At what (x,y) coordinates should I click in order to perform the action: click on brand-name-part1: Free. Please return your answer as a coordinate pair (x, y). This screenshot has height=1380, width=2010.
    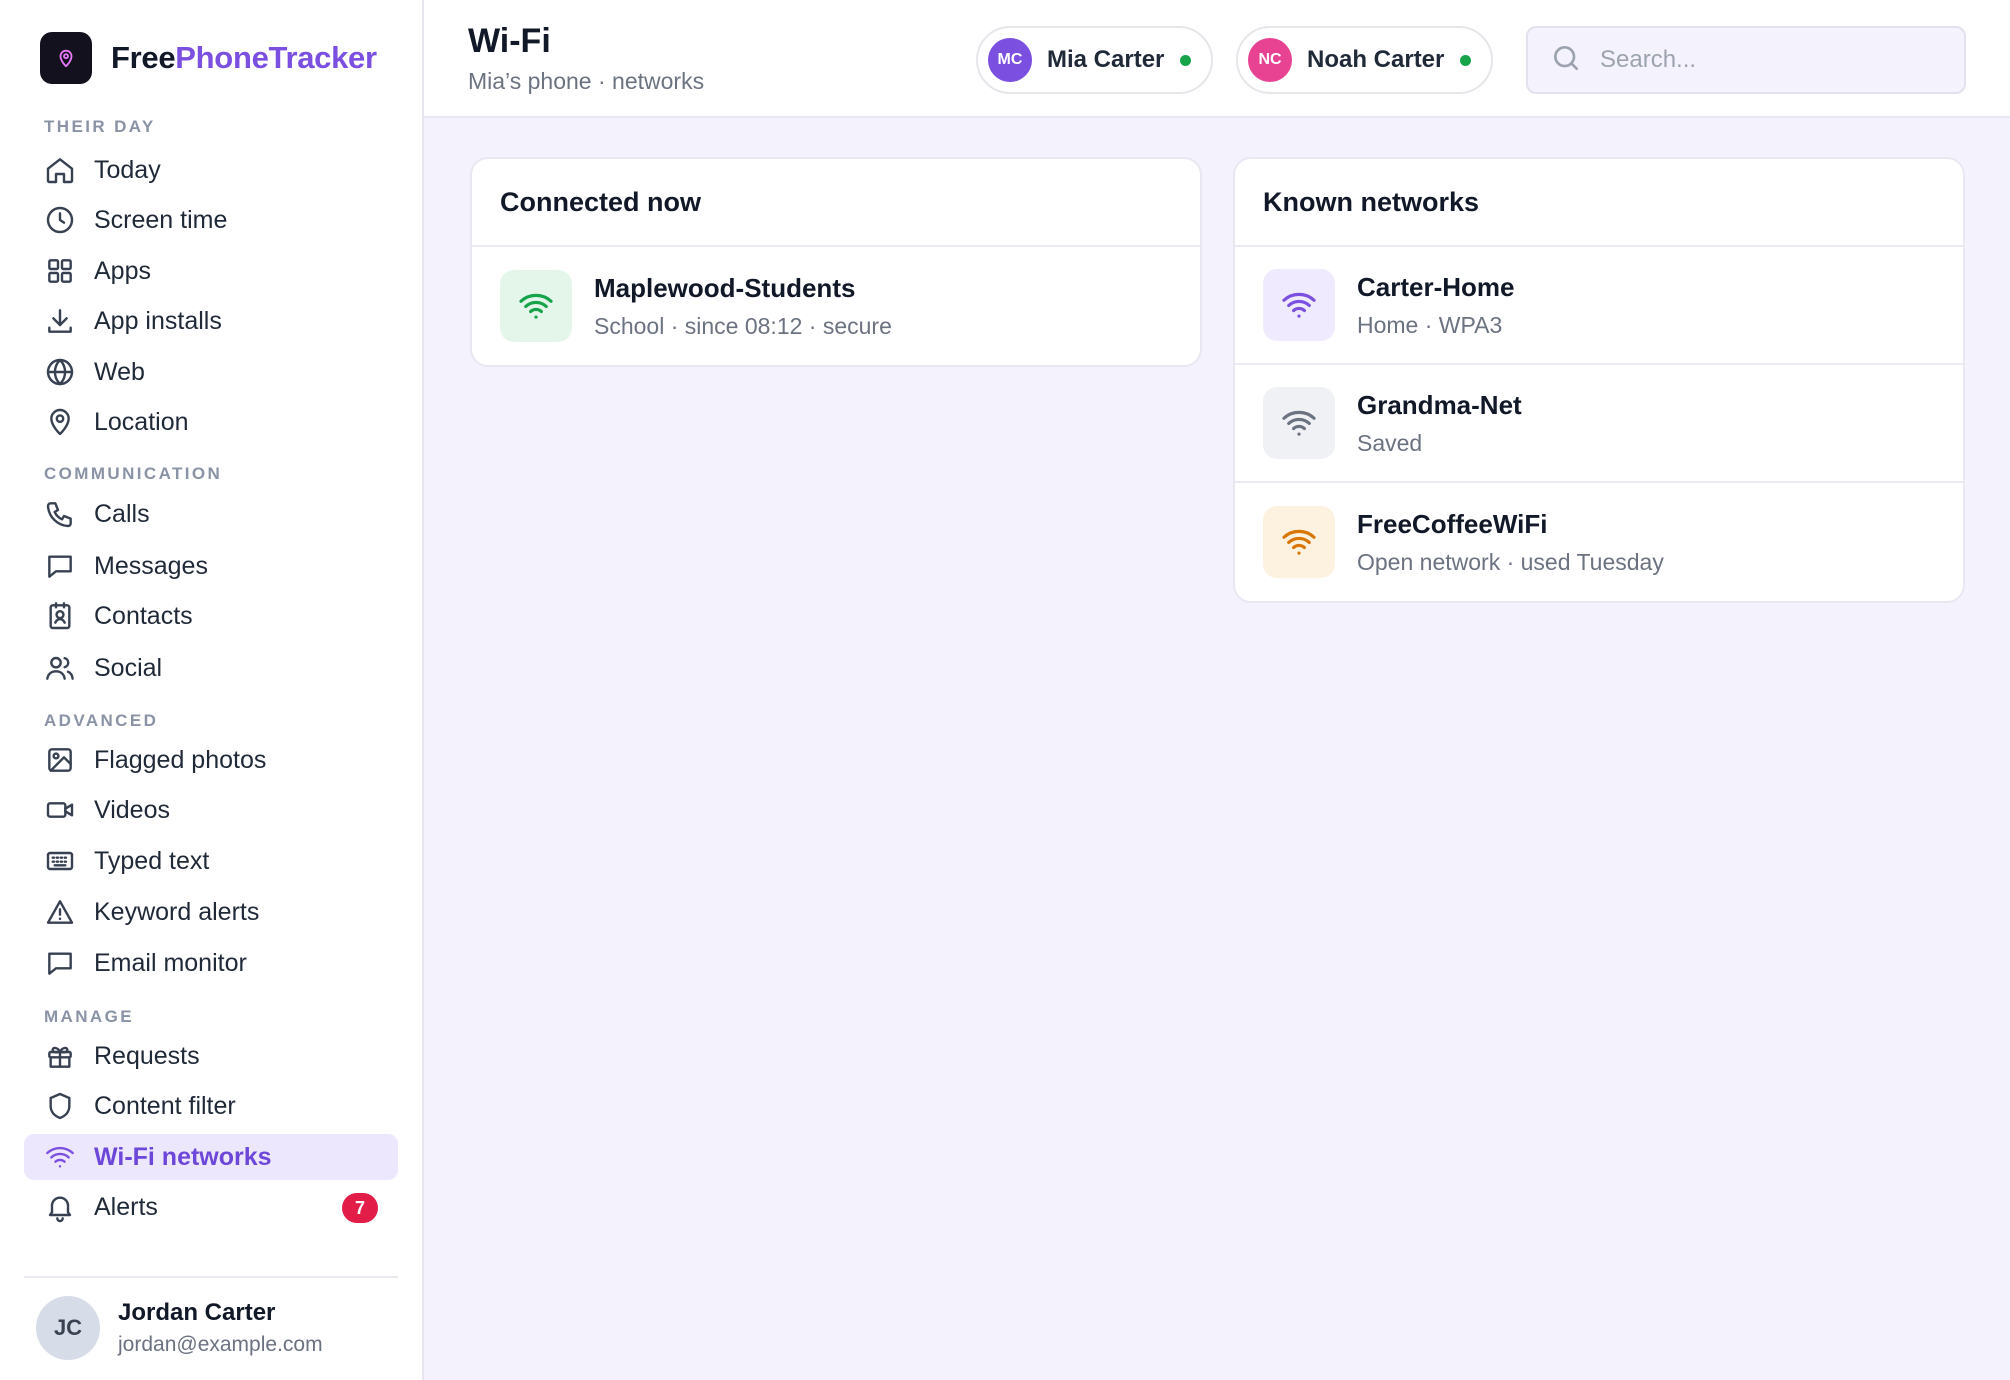
    Looking at the image, I should click on (143, 57).